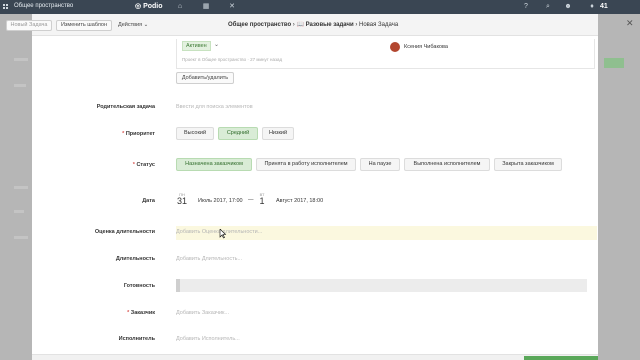 Image resolution: width=640 pixels, height=360 pixels. I want to click on breadcrumb-item: Новая Задача, so click(379, 25).